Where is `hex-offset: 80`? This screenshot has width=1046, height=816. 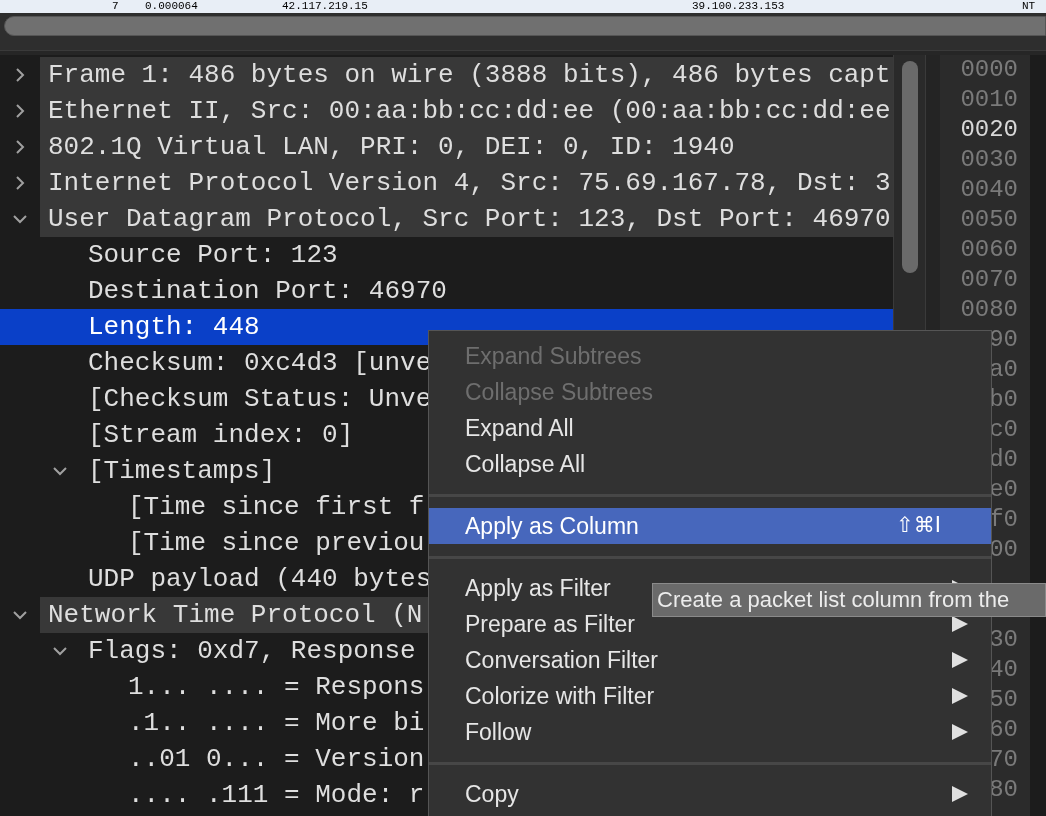 hex-offset: 80 is located at coordinates (1003, 790).